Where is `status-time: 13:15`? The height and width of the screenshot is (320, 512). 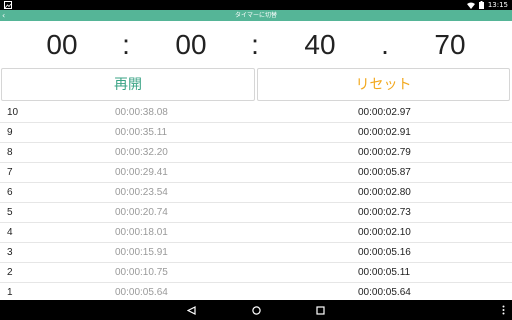
status-time: 13:15 is located at coordinates (497, 5).